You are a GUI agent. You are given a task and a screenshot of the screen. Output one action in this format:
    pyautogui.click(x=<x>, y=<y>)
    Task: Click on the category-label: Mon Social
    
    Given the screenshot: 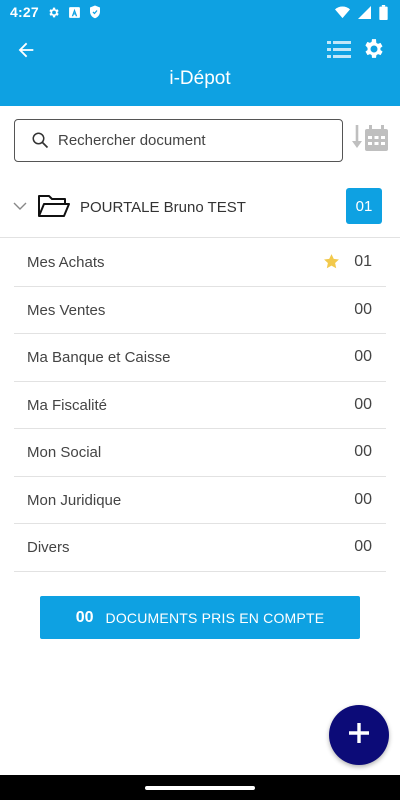 What is the action you would take?
    pyautogui.click(x=64, y=452)
    